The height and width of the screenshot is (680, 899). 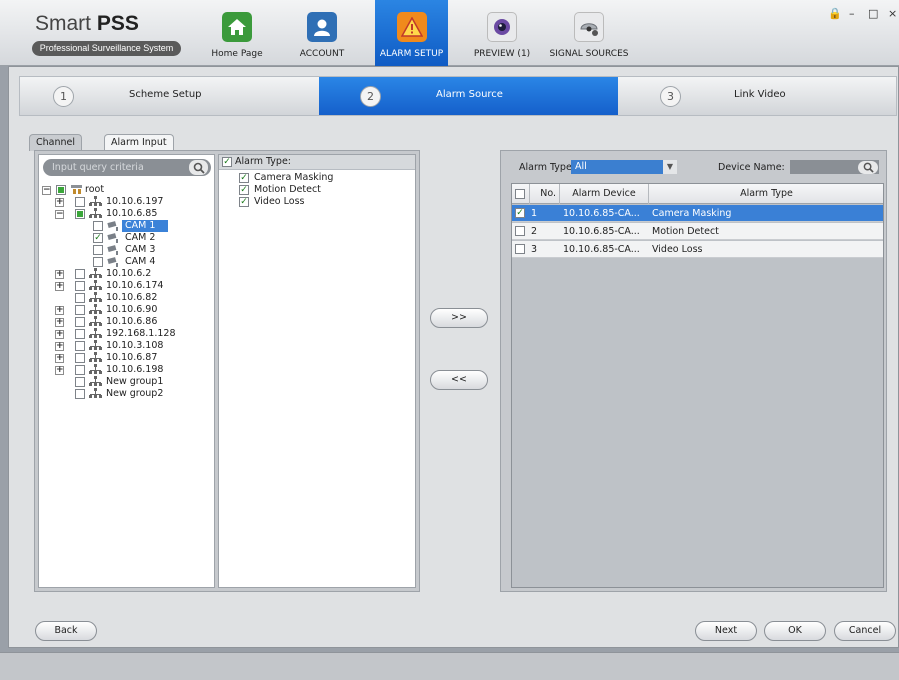 What do you see at coordinates (76, 189) in the screenshot?
I see `server-root-icon` at bounding box center [76, 189].